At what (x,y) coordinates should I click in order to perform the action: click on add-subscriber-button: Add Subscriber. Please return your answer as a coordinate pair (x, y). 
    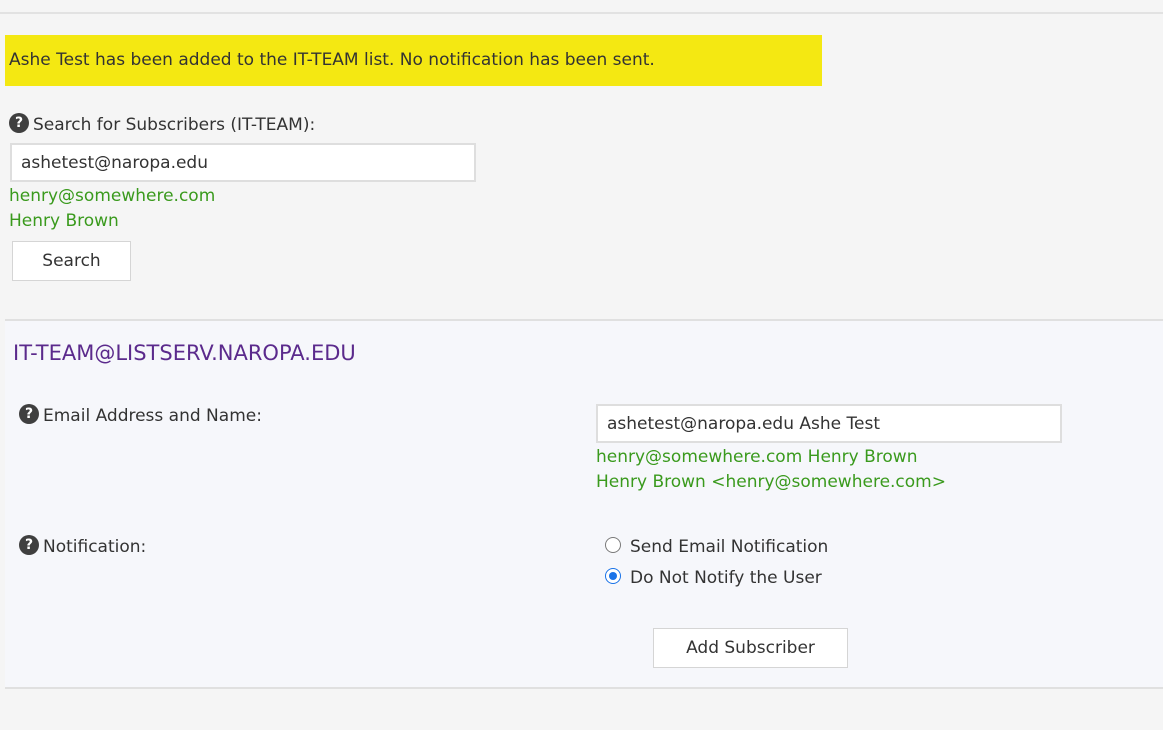
    Looking at the image, I should click on (750, 648).